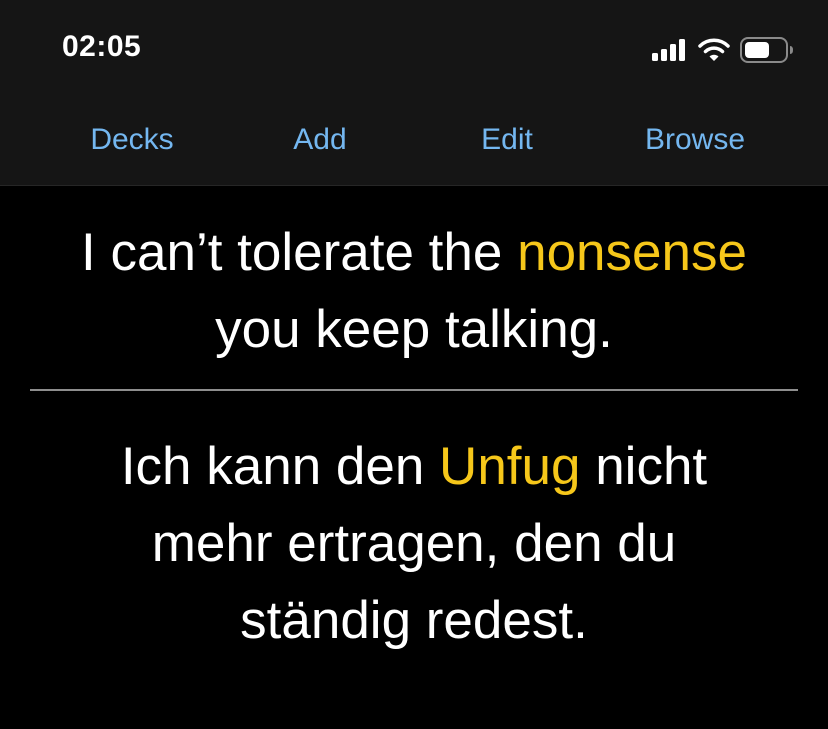 The image size is (828, 729). I want to click on back-line-3: ständig redest., so click(414, 620).